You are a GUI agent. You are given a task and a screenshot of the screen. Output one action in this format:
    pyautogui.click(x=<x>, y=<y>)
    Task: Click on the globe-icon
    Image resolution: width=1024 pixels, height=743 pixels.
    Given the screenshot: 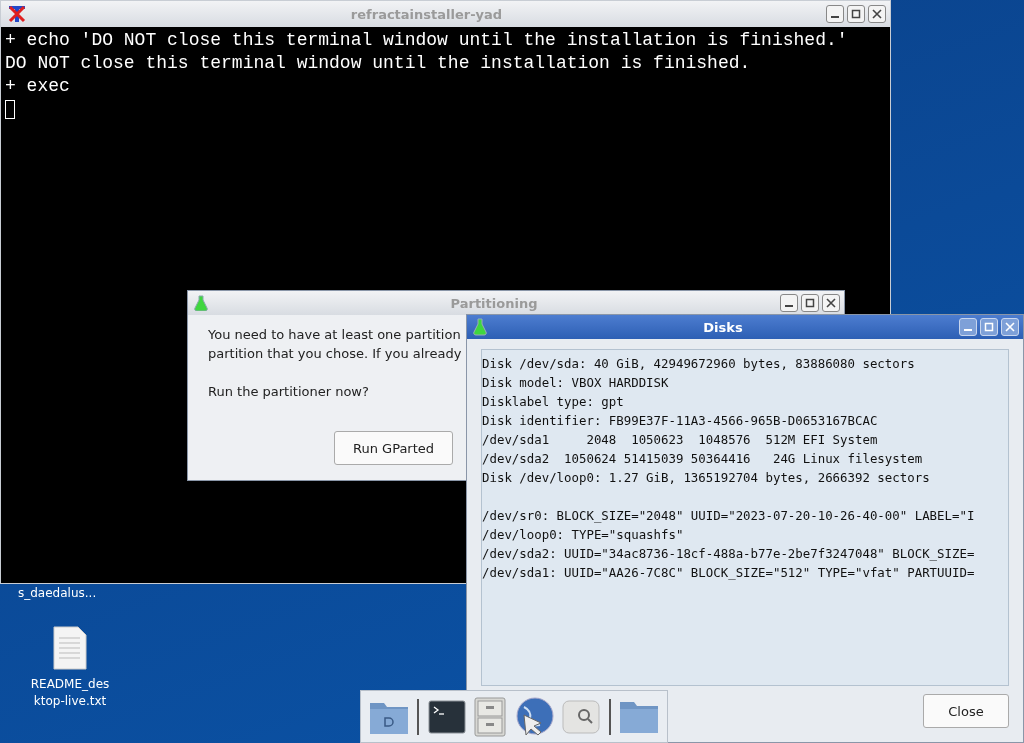 What is the action you would take?
    pyautogui.click(x=534, y=716)
    